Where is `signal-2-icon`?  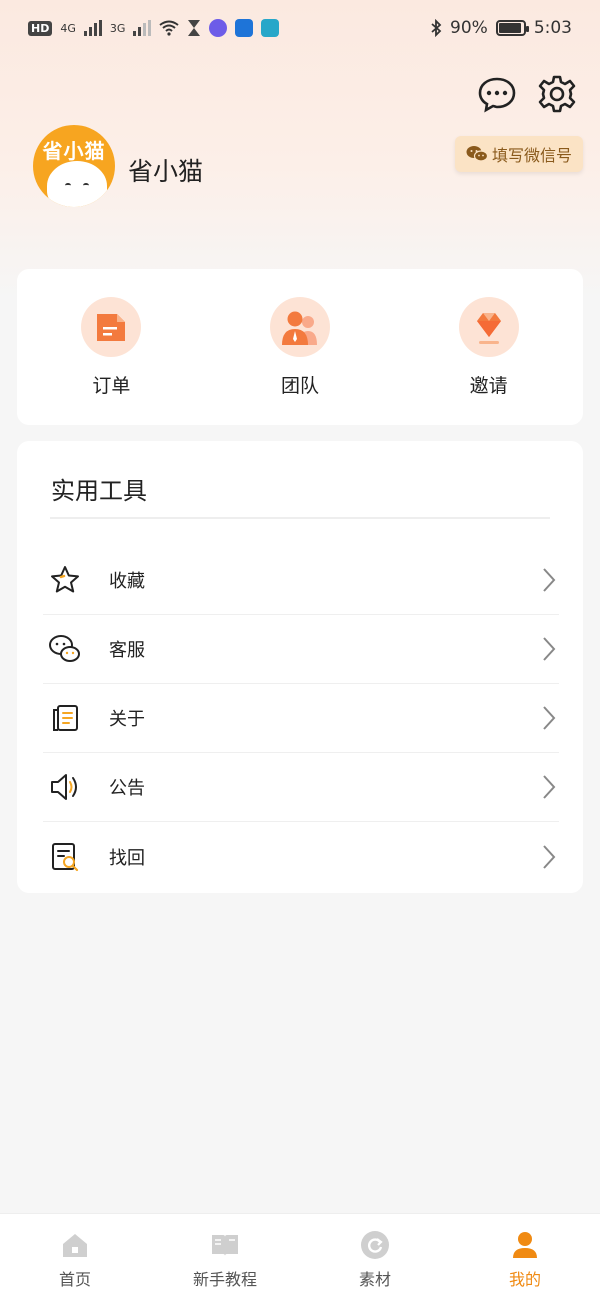 signal-2-icon is located at coordinates (142, 28).